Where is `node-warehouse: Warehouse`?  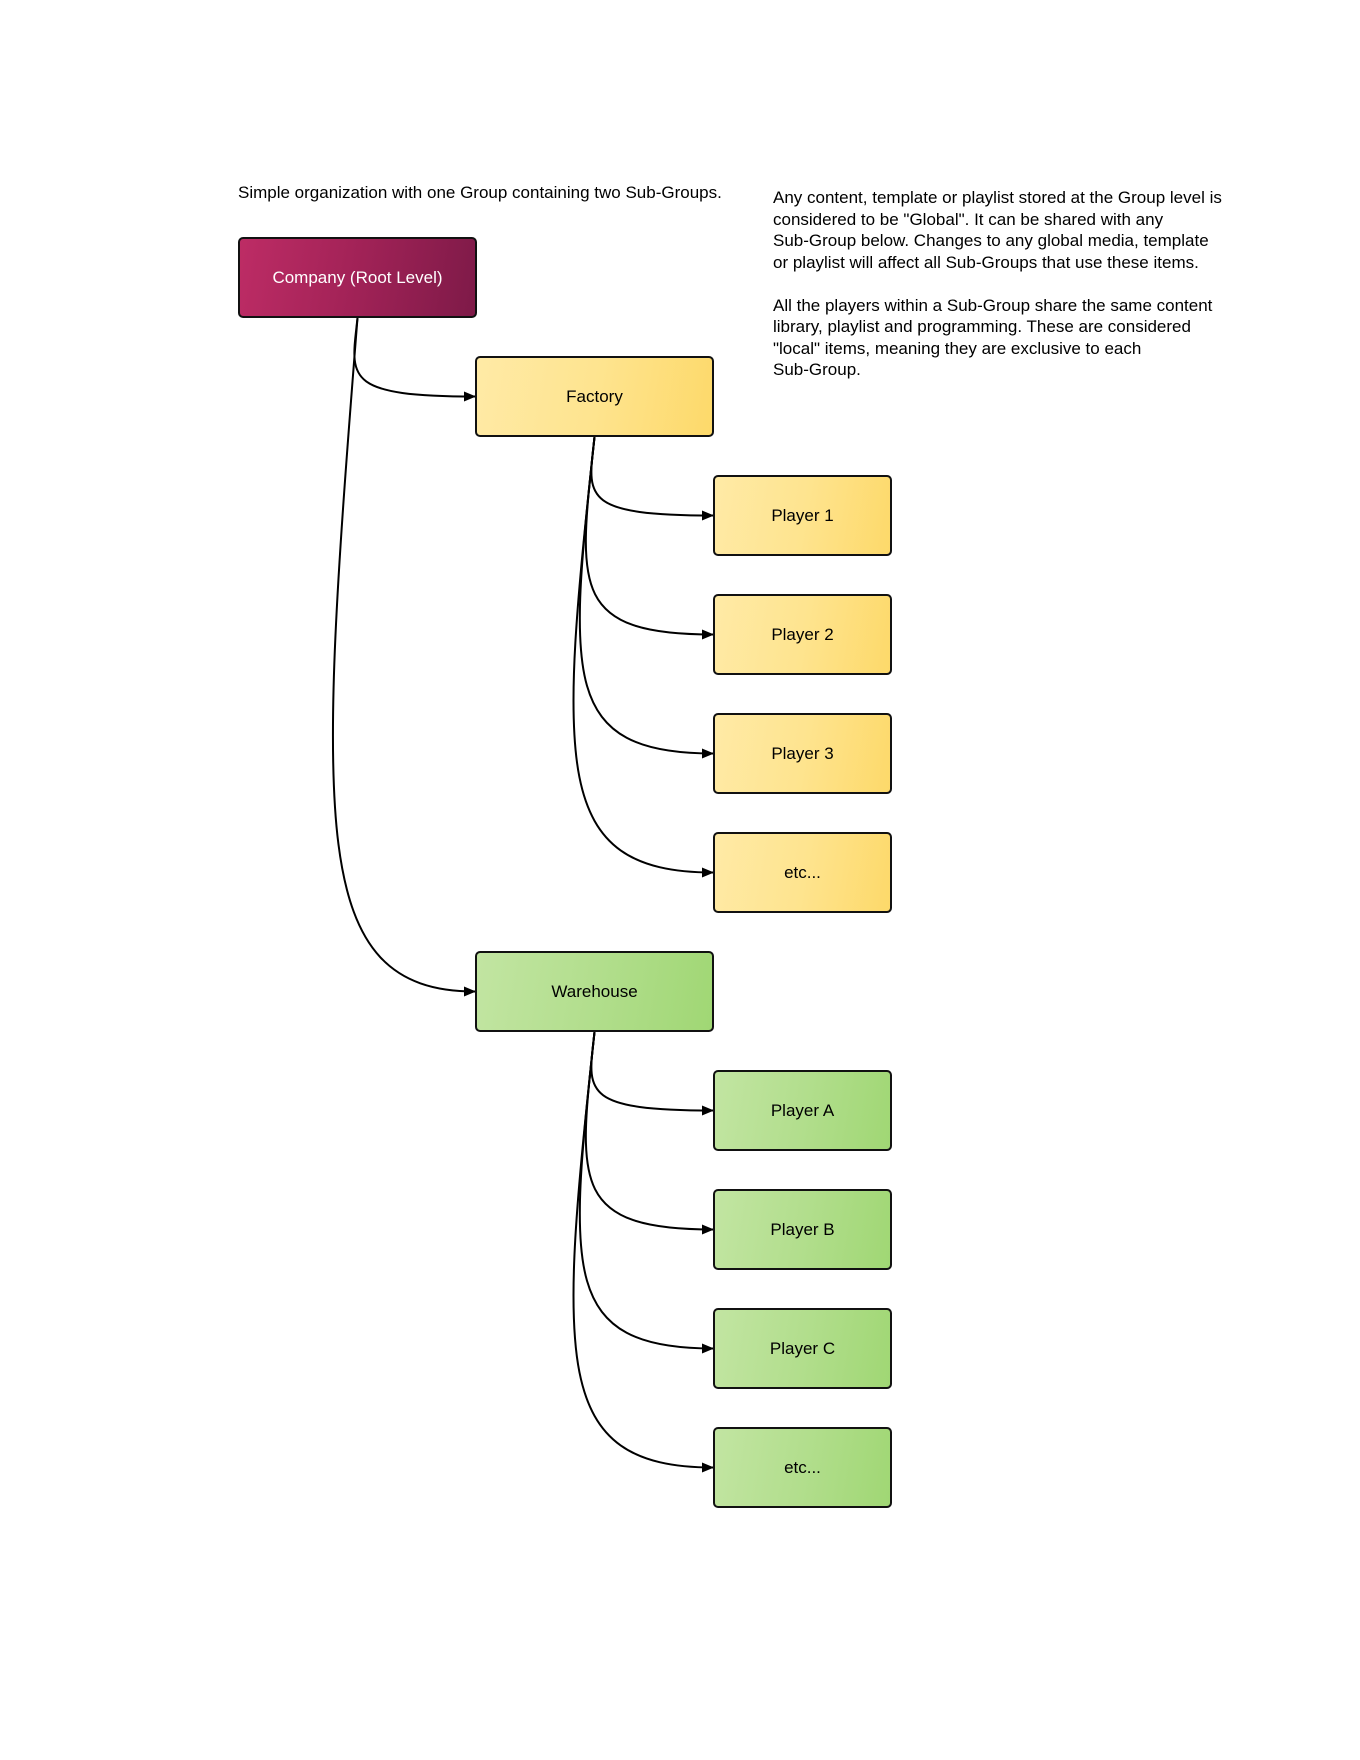 node-warehouse: Warehouse is located at coordinates (594, 991).